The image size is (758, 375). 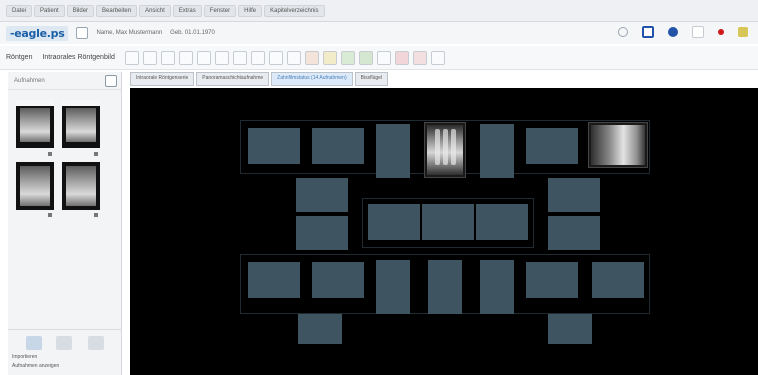 I want to click on imaging-toolbar: Röntgen Intraorales Röntgenbild, so click(x=379, y=58).